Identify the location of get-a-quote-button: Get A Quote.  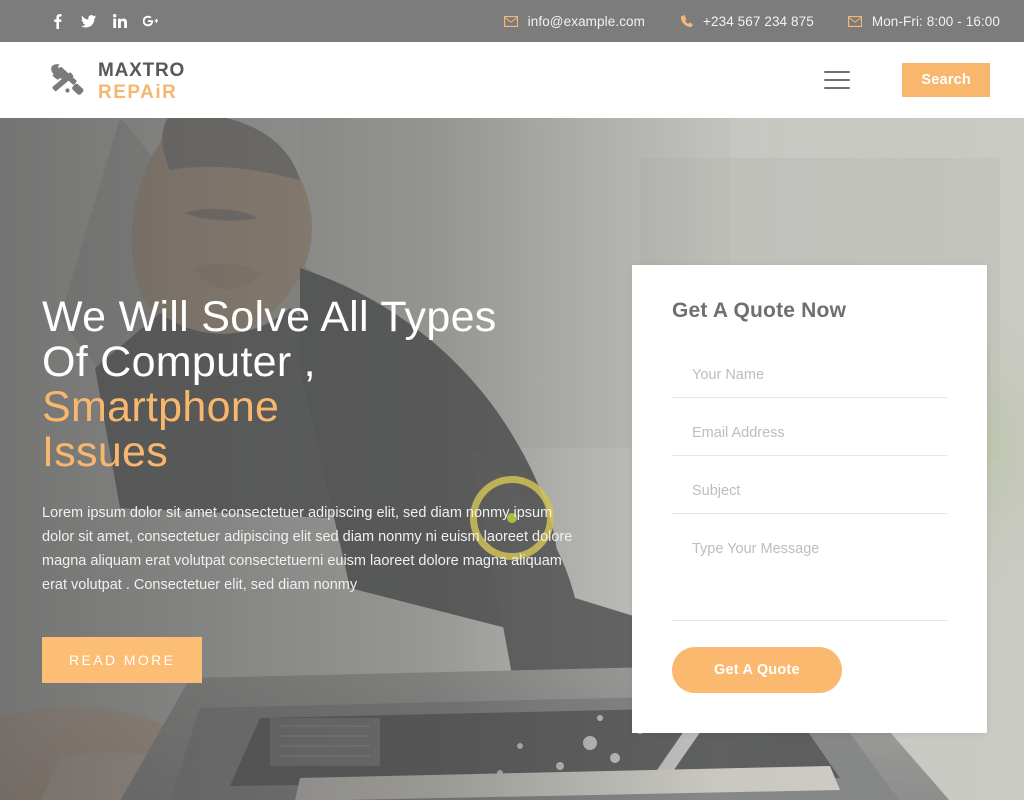
(757, 670).